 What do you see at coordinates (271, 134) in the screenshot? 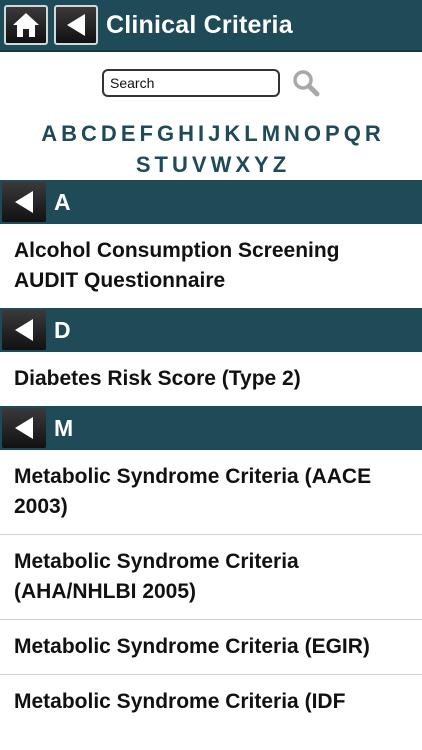
I see `alphabet-letter-m: M` at bounding box center [271, 134].